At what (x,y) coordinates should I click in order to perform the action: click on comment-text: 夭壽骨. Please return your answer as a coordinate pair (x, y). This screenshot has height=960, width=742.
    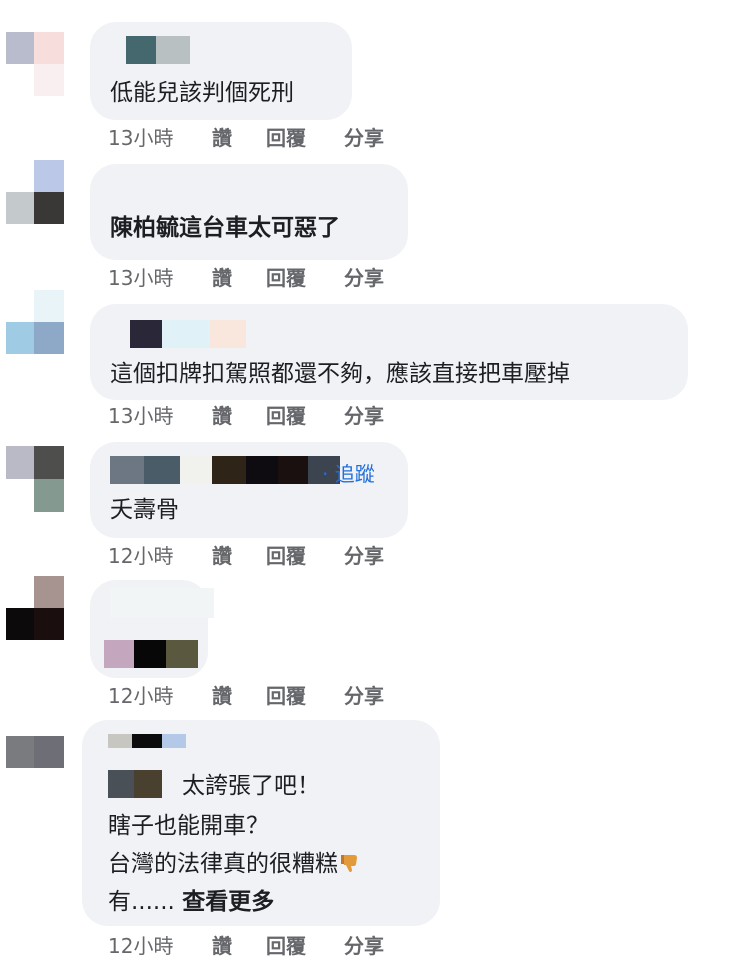
    Looking at the image, I should click on (144, 510).